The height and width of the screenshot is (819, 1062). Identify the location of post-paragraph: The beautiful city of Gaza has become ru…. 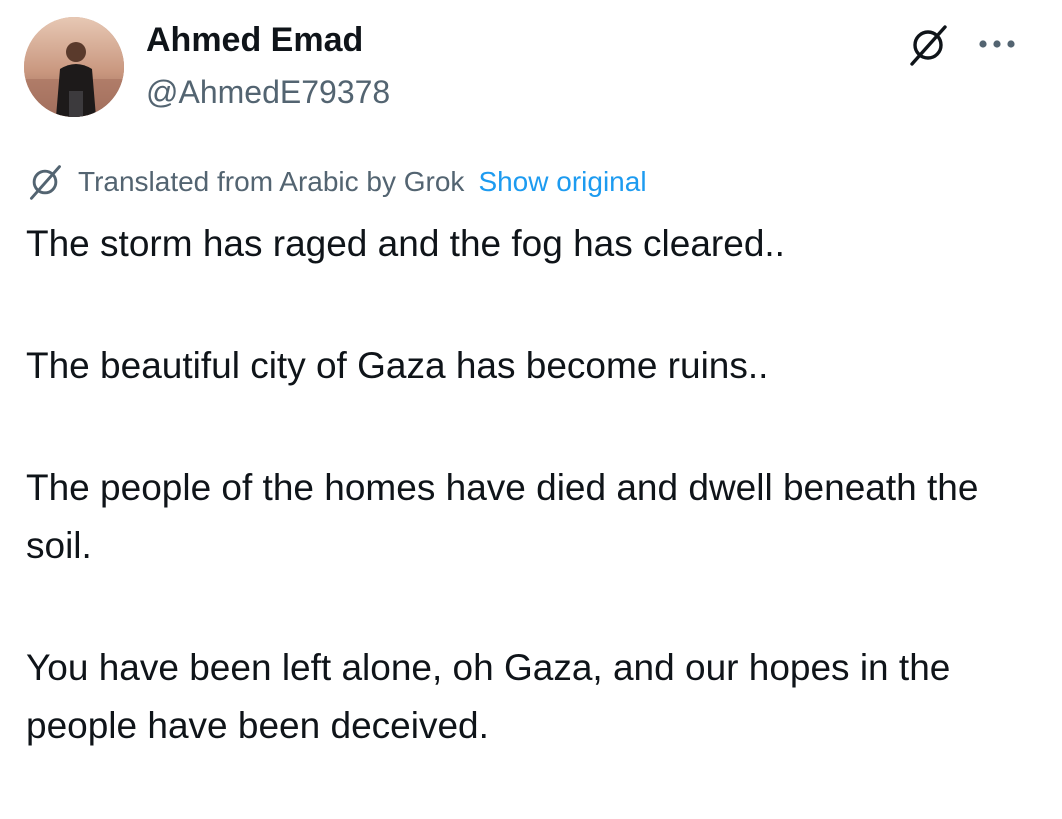
(397, 365).